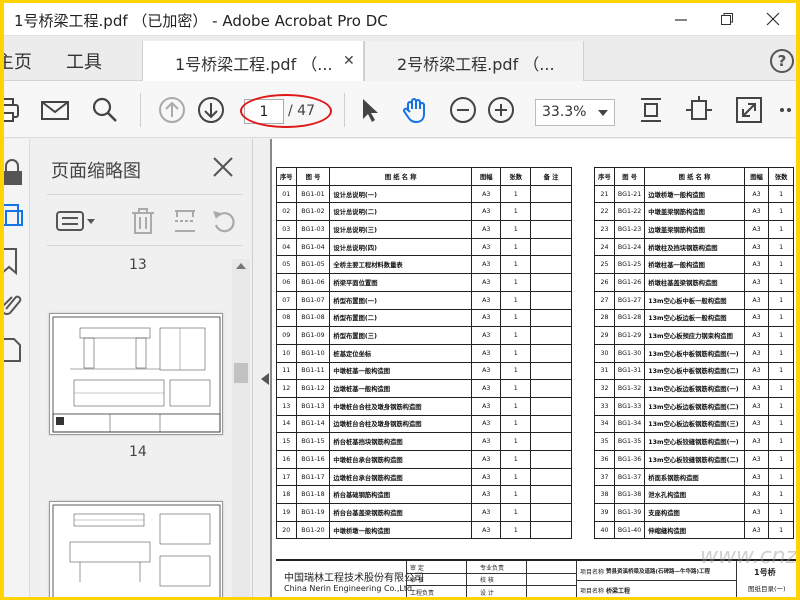 The width and height of the screenshot is (800, 600). Describe the element at coordinates (575, 112) in the screenshot. I see `zoom-dropdown: 33.3%` at that location.